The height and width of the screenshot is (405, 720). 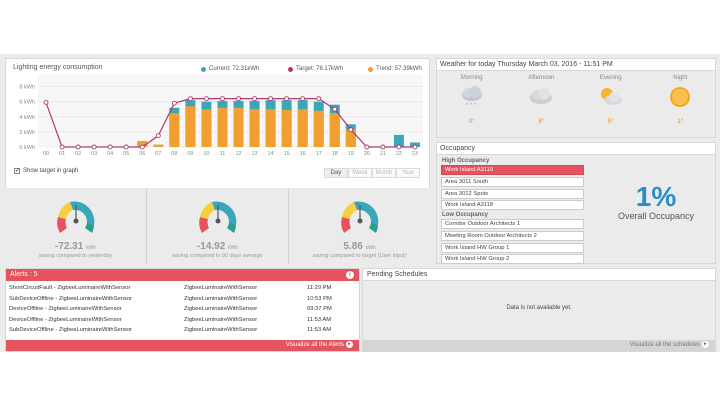 I want to click on y-tick-label: 4 kWh, so click(x=27, y=118).